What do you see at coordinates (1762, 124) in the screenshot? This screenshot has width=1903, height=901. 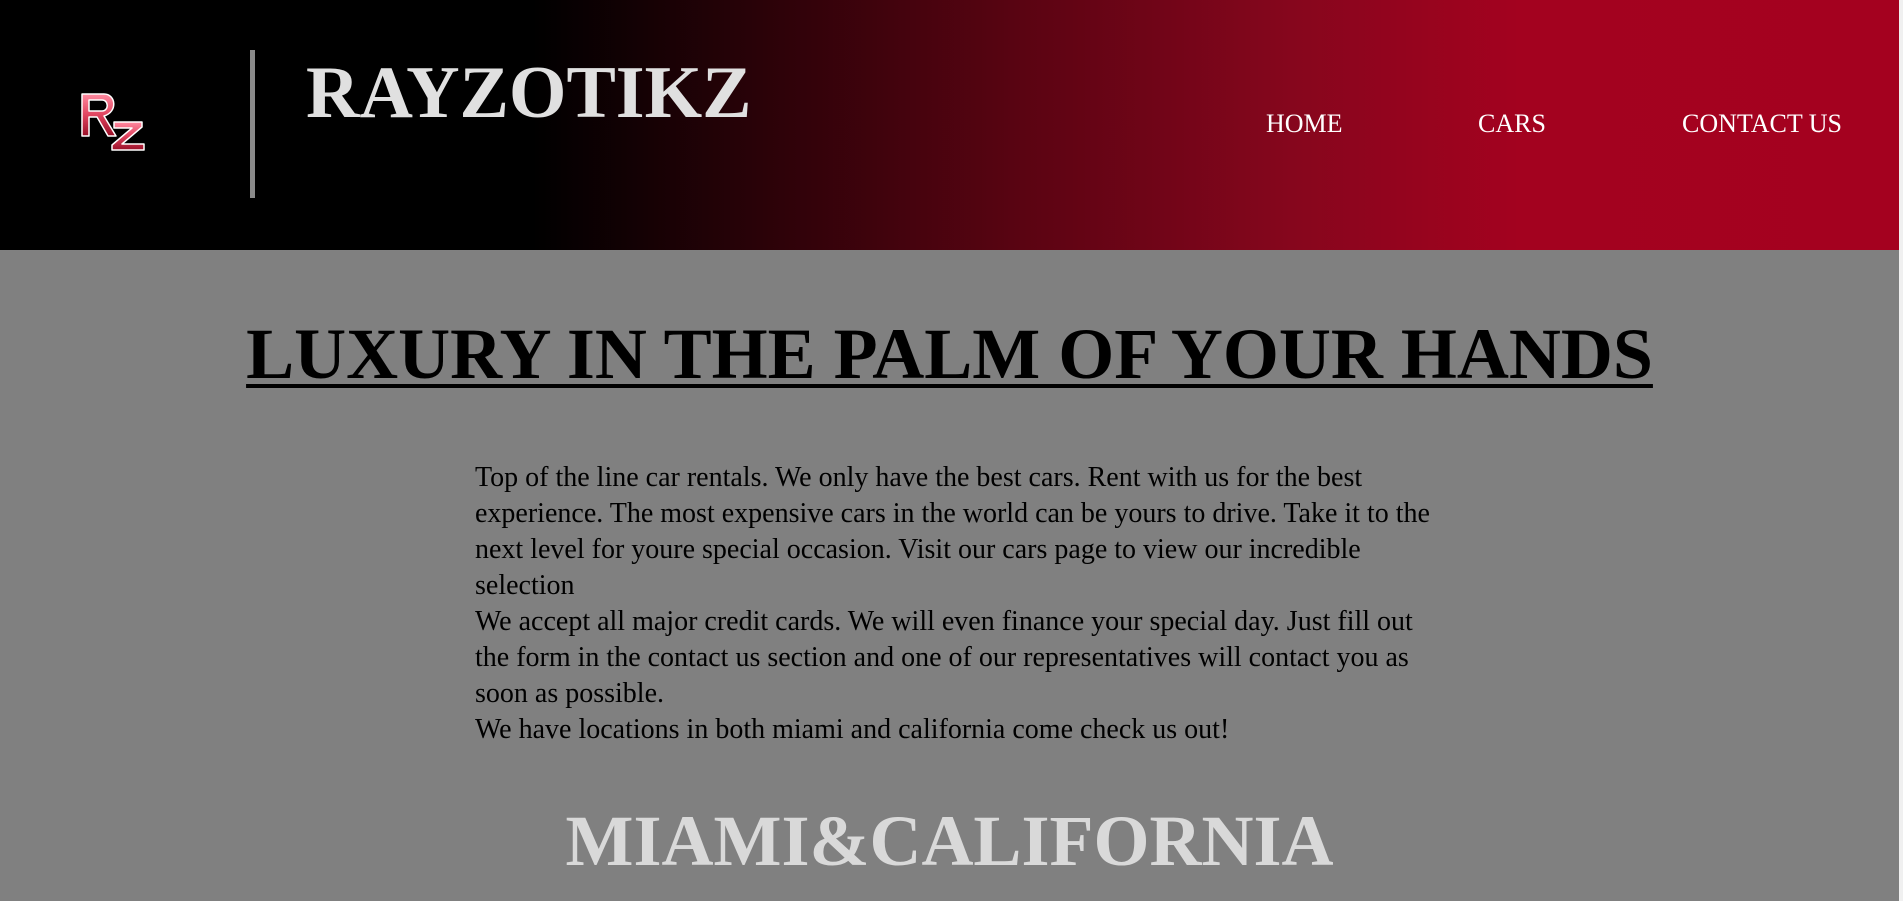 I see `nav-contact-us-link: CONTACT US` at bounding box center [1762, 124].